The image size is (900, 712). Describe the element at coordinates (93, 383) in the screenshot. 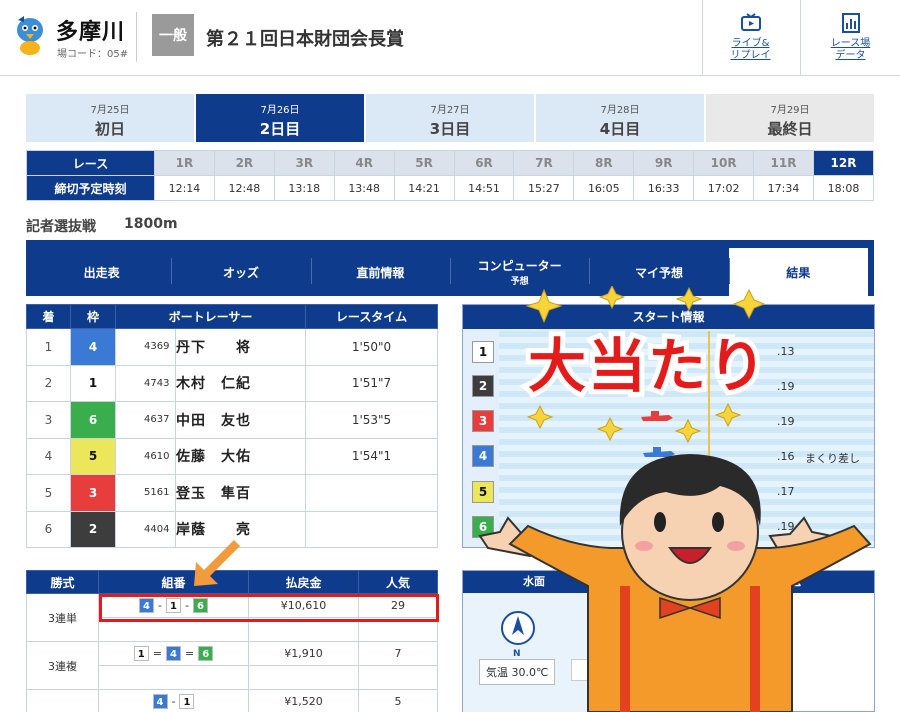

I see `frame-cell: 1` at that location.